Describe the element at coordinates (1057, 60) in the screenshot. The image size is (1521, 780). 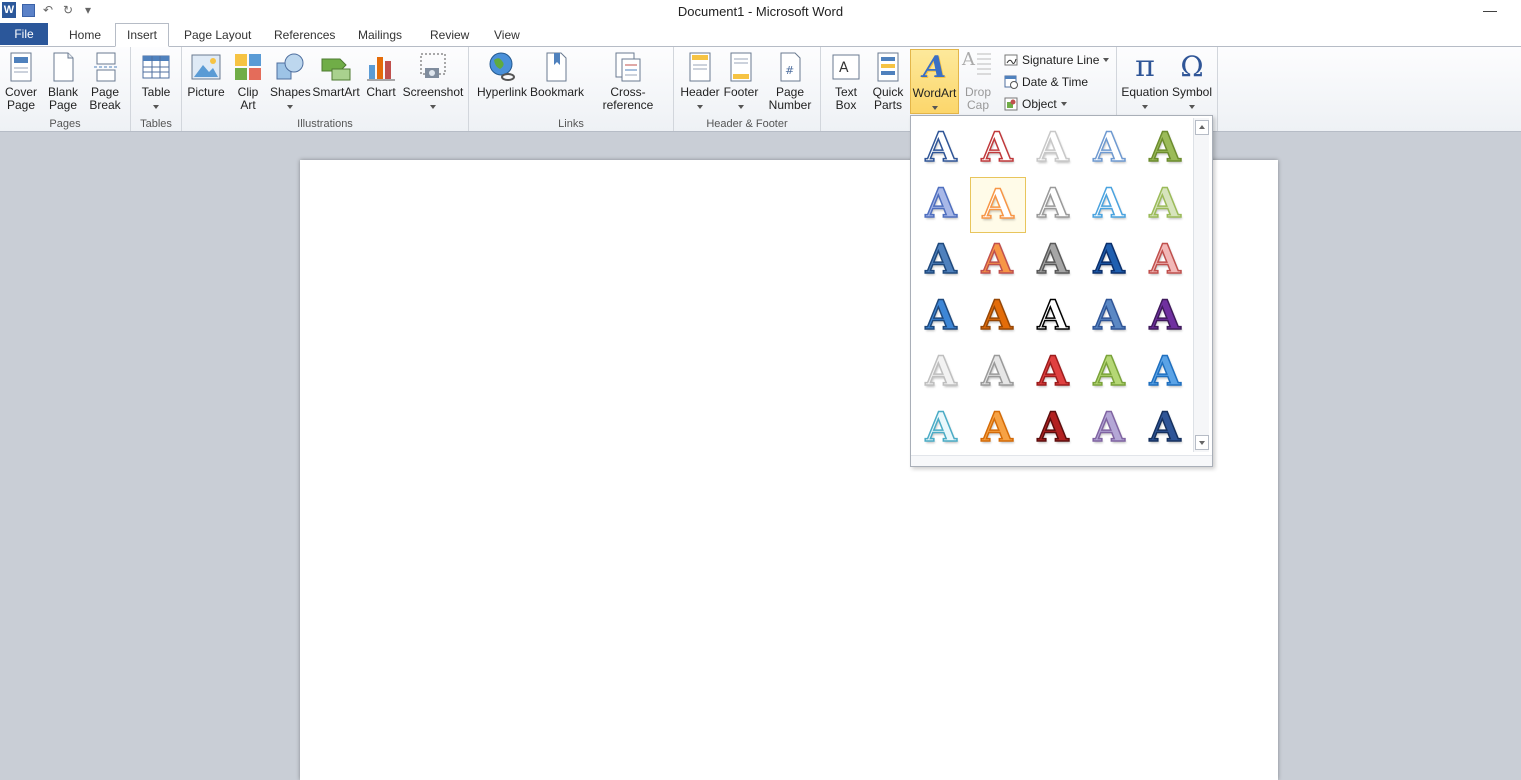
I see `signature-line-button: Signature Line` at that location.